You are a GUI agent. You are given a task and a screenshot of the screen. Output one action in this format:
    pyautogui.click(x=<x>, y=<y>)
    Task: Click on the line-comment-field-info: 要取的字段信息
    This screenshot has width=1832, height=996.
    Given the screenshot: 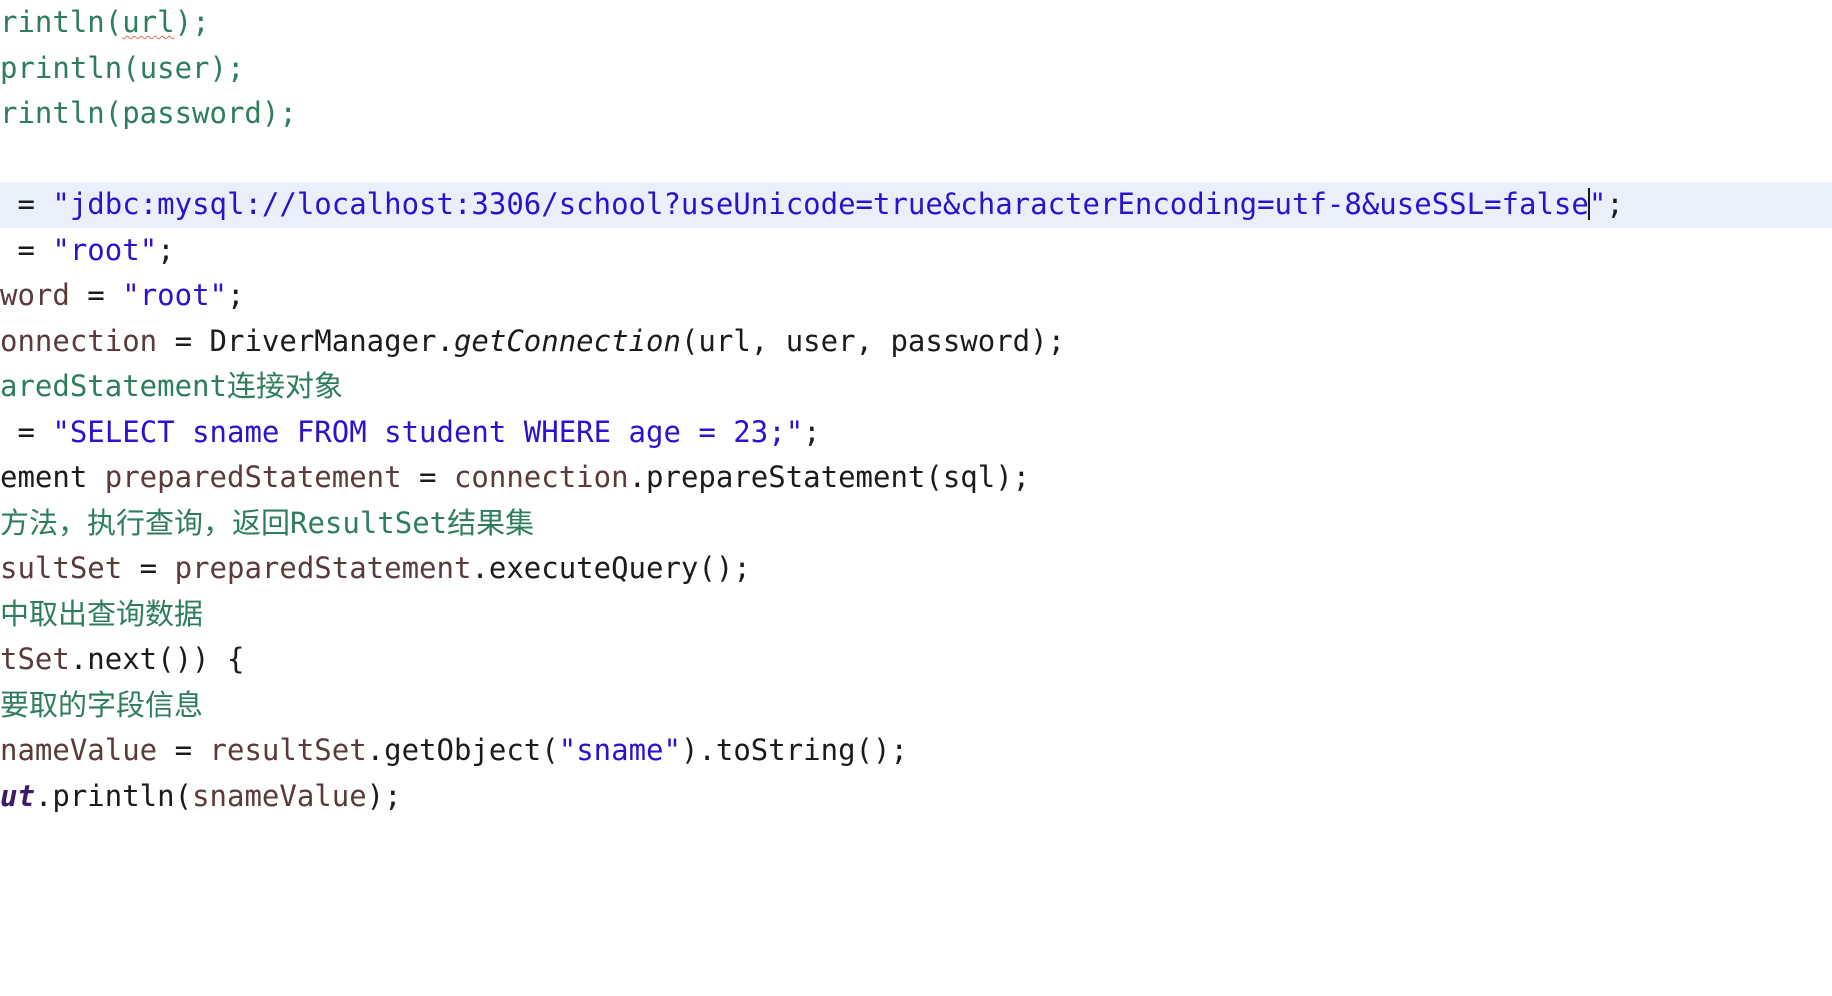 What is the action you would take?
    pyautogui.click(x=916, y=706)
    